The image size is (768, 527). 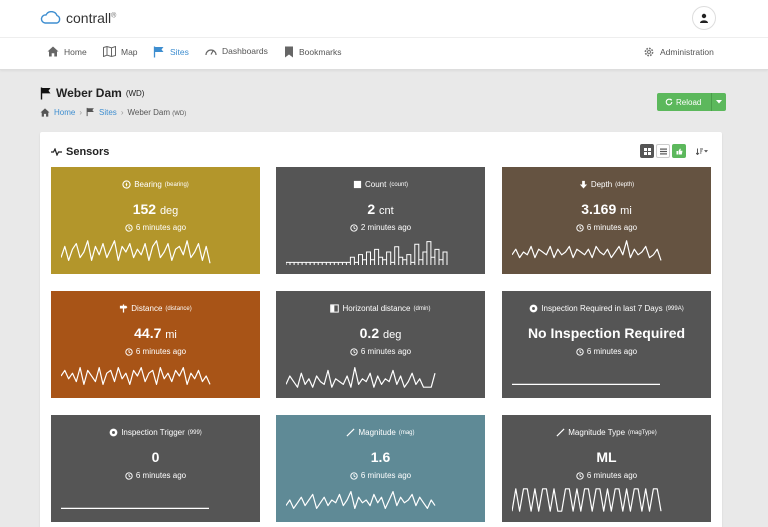 I want to click on sensor-card: Inspection Trigger (999) 0 6 minutes ago, so click(x=155, y=468).